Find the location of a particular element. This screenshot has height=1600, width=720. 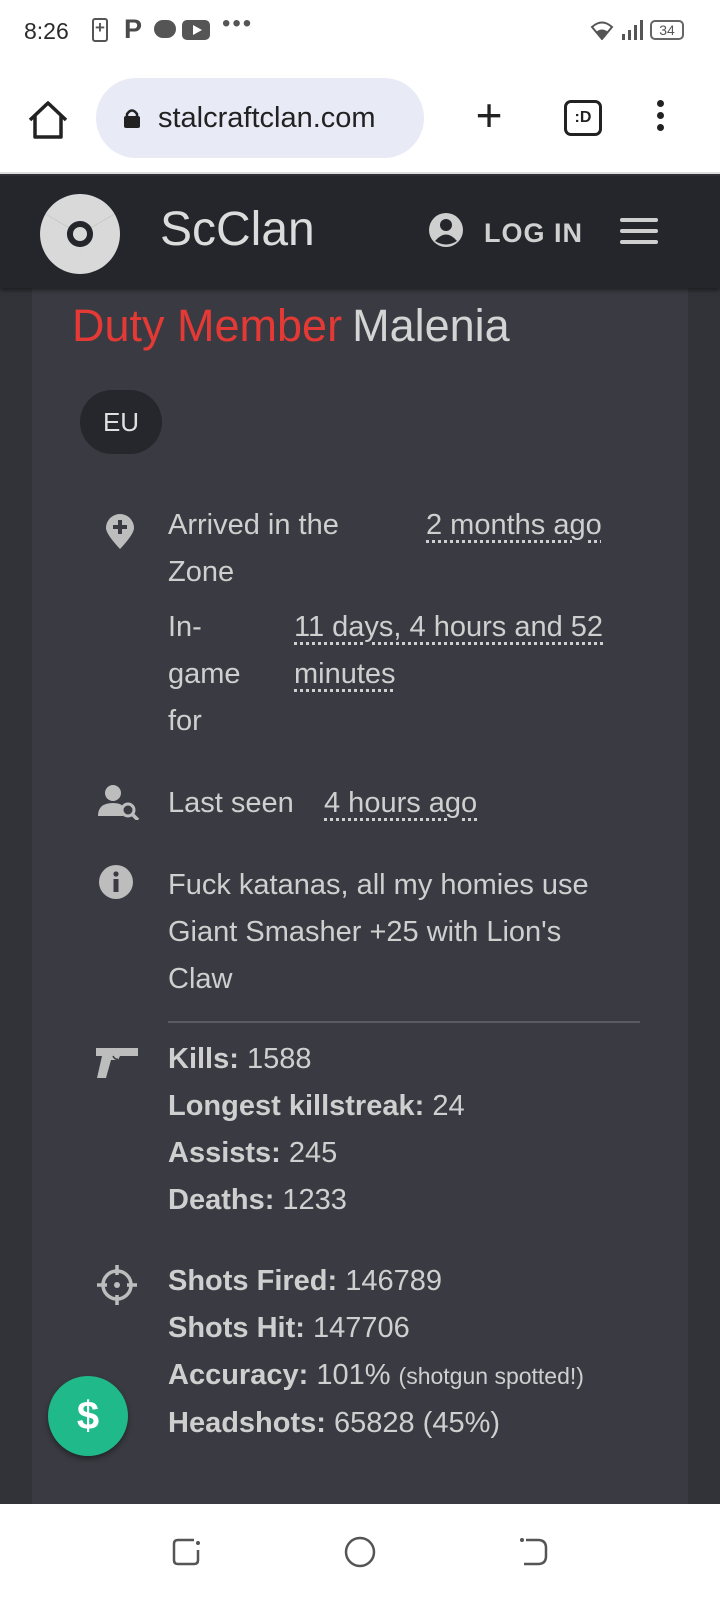

stat-row-assists: Assists: 245 is located at coordinates (253, 1153).